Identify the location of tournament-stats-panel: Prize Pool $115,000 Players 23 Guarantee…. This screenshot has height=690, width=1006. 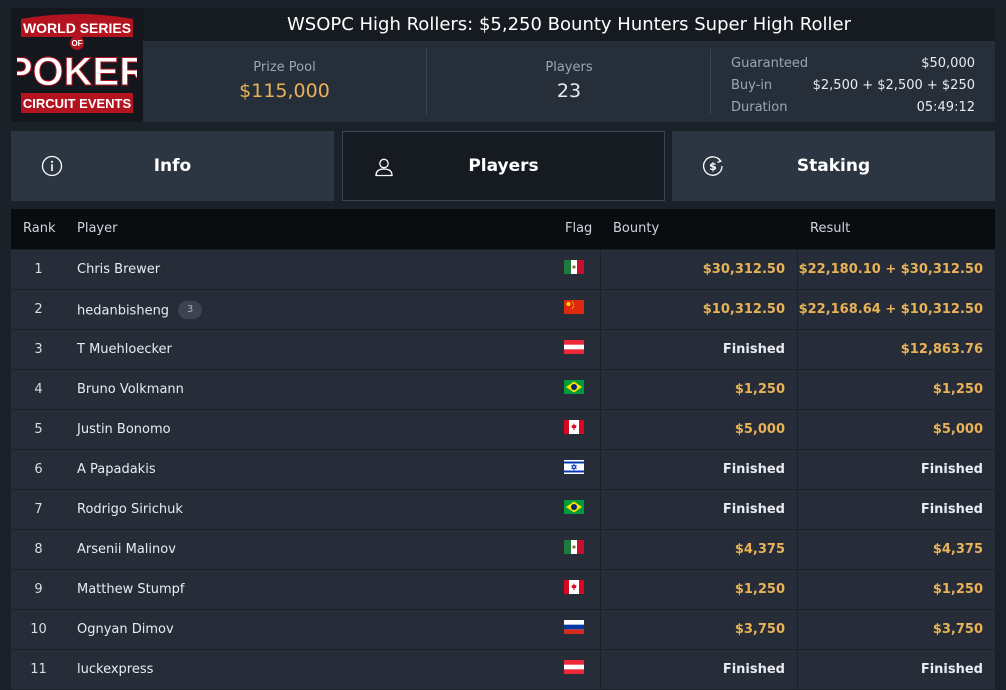
(569, 81).